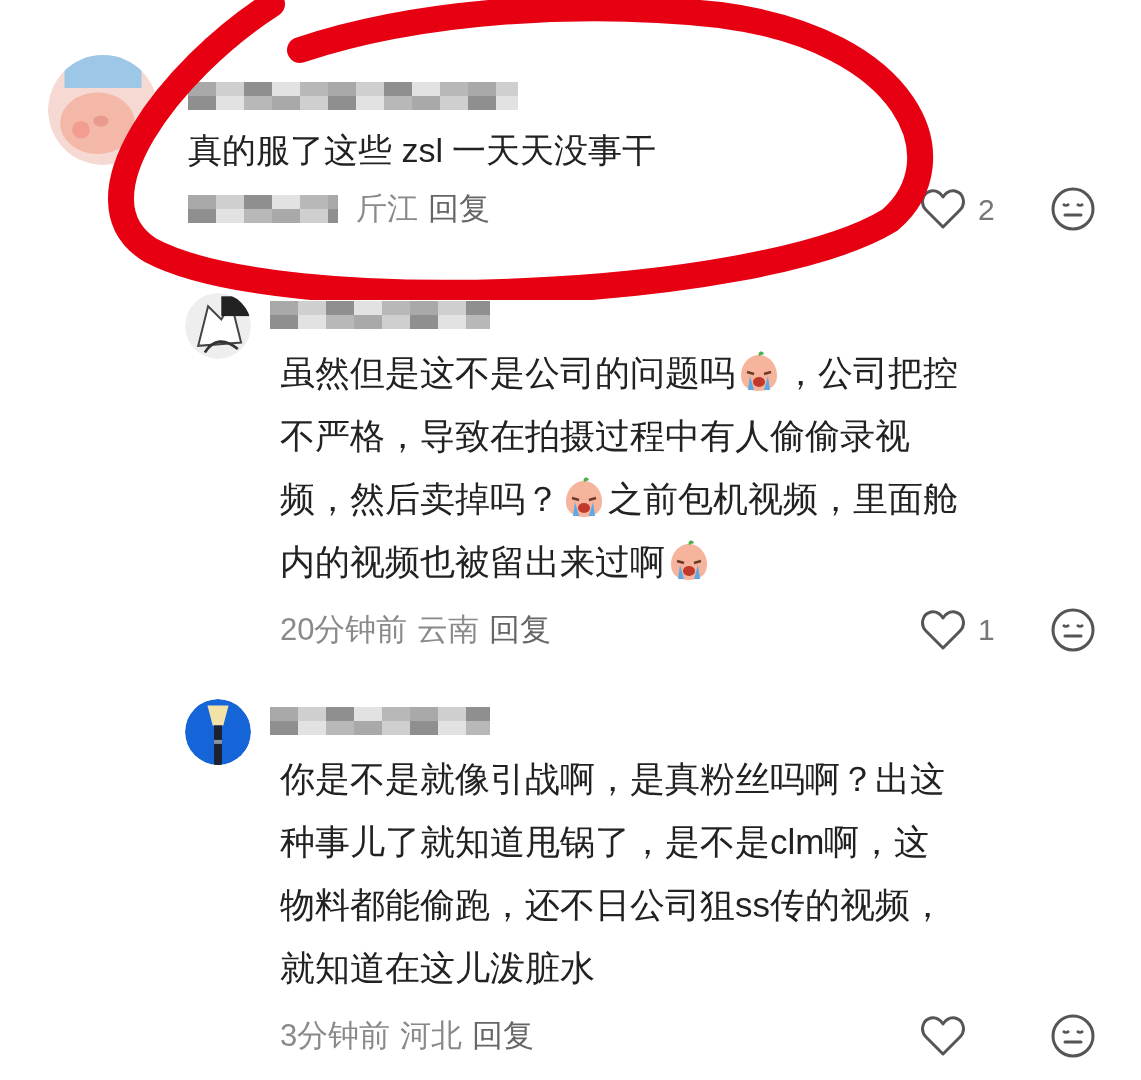  What do you see at coordinates (448, 629) in the screenshot?
I see `location-text: 云南` at bounding box center [448, 629].